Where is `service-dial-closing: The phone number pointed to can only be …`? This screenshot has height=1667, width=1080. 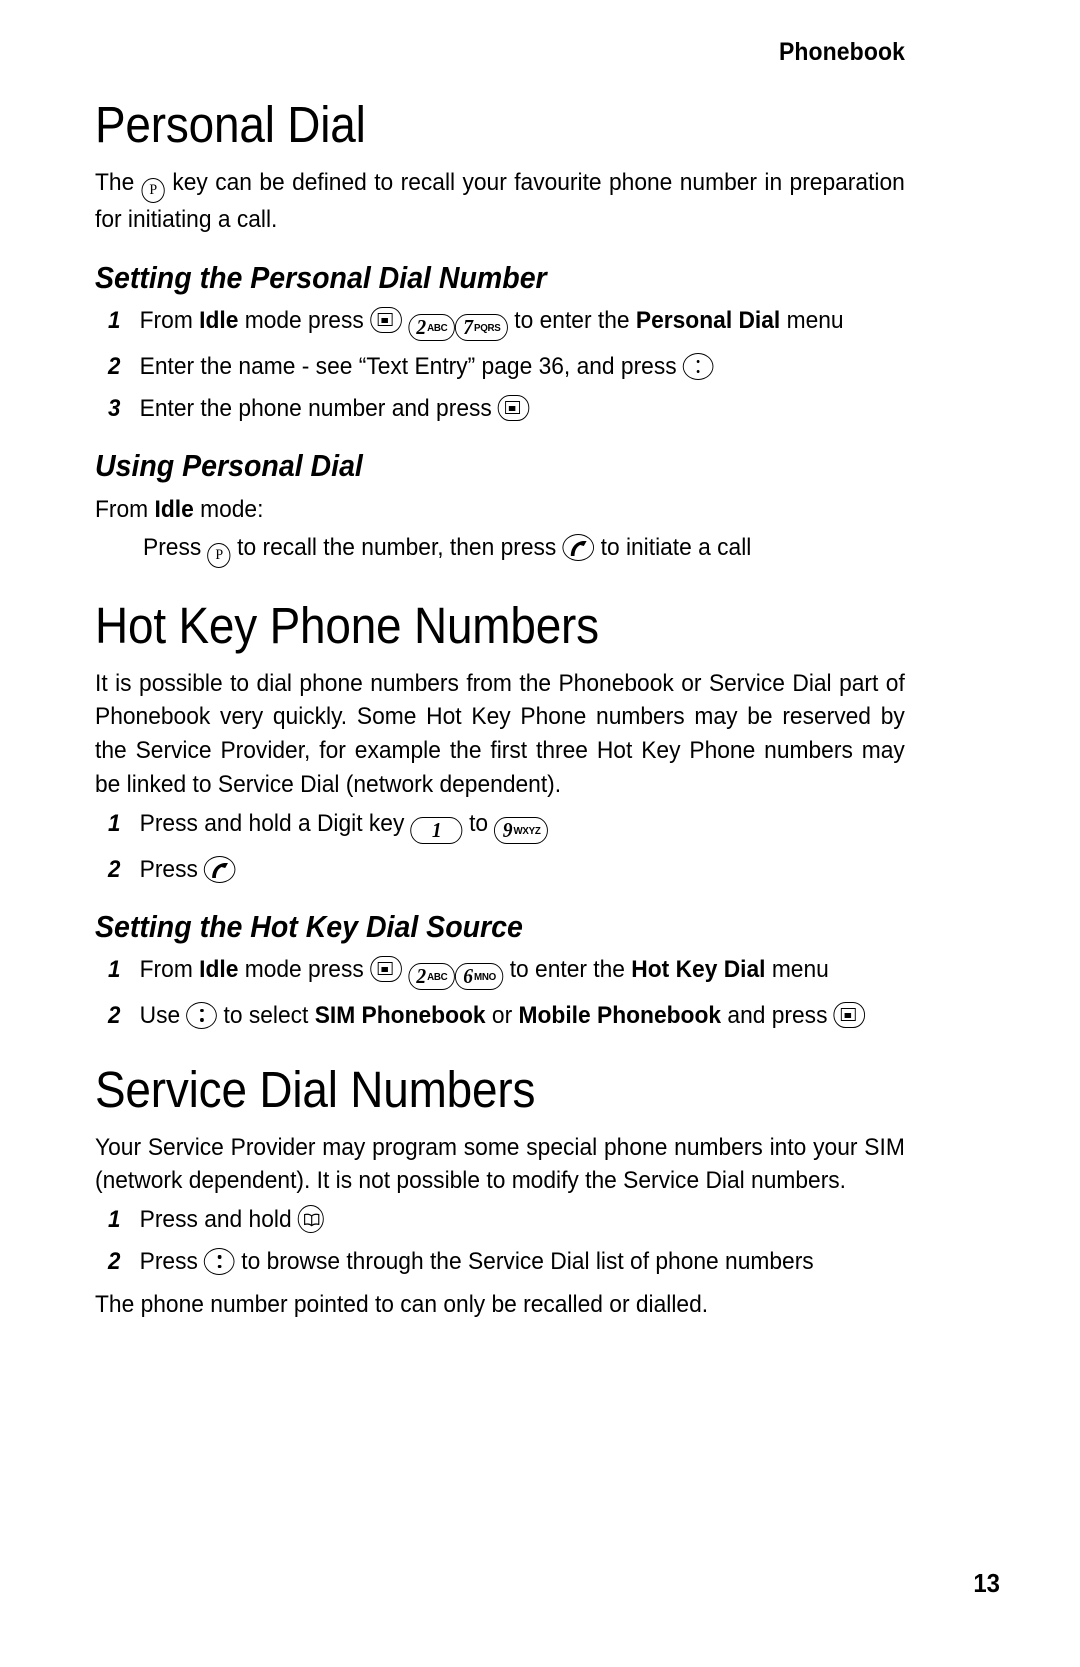
service-dial-closing: The phone number pointed to can only be … is located at coordinates (402, 1304).